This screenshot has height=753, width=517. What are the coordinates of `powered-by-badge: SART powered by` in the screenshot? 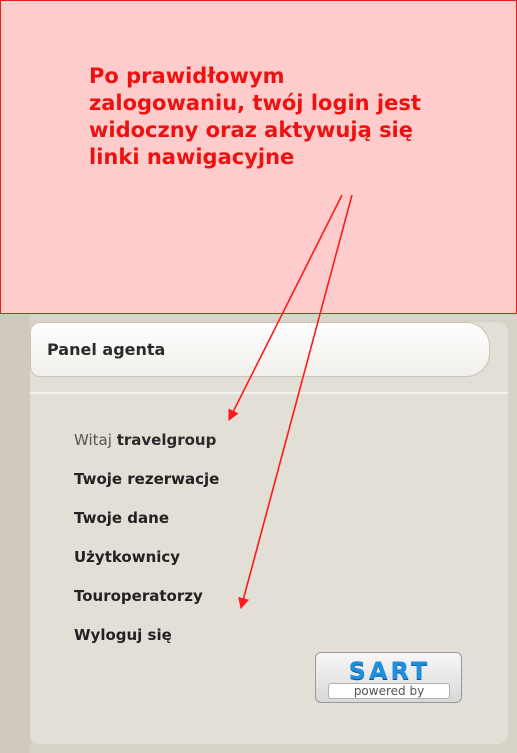 It's located at (388, 677).